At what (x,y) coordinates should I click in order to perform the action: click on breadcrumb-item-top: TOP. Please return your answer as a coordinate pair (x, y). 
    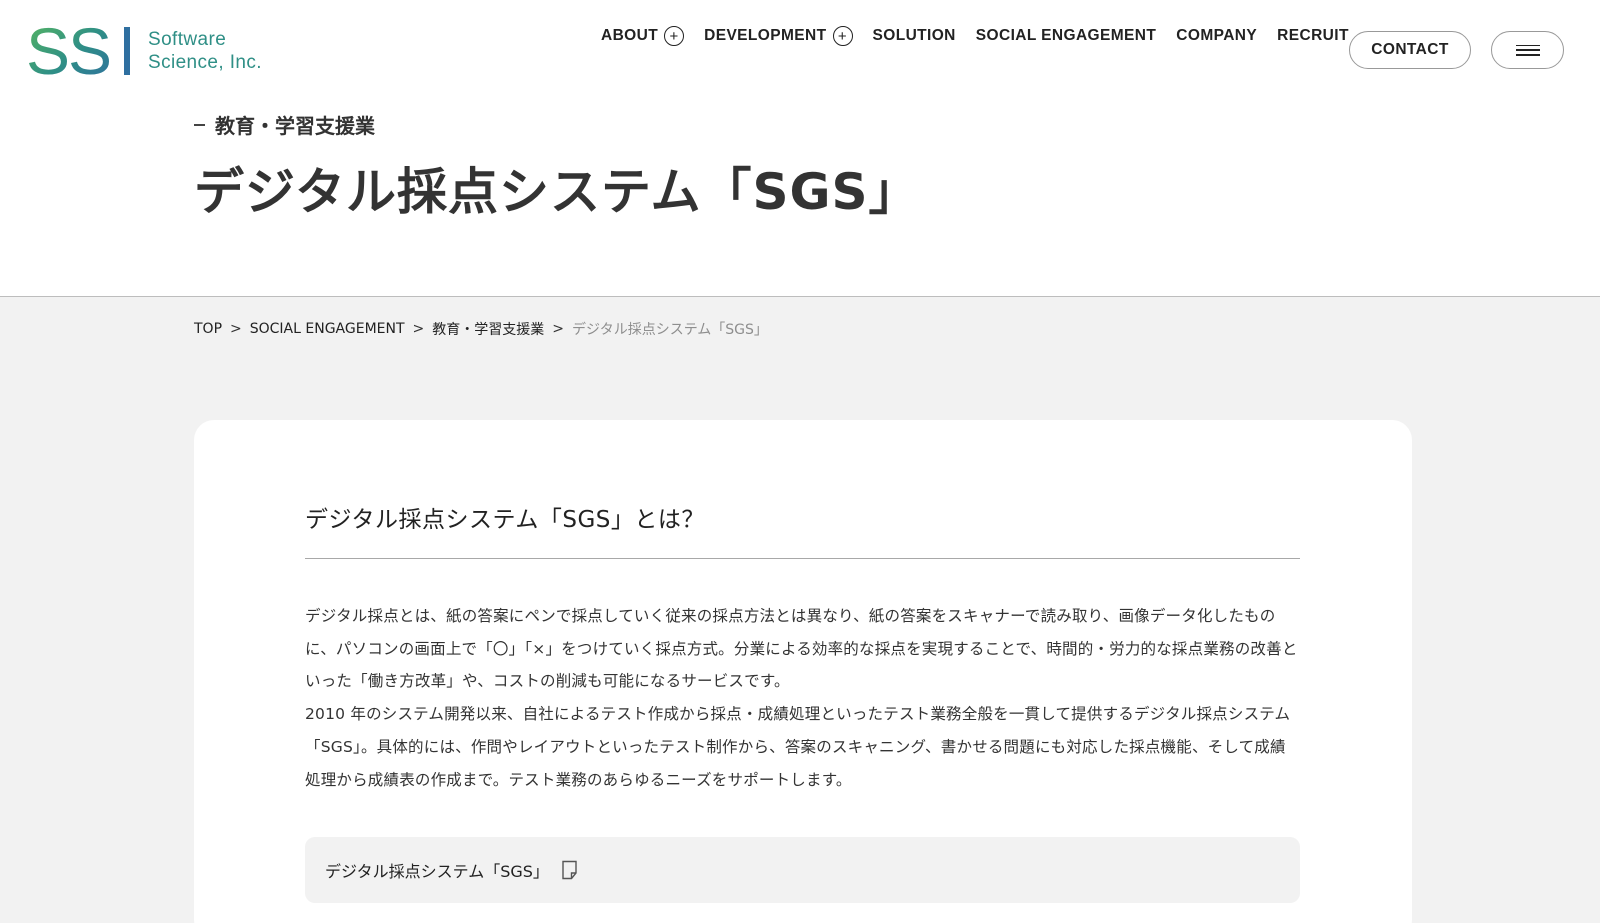
    Looking at the image, I should click on (208, 329).